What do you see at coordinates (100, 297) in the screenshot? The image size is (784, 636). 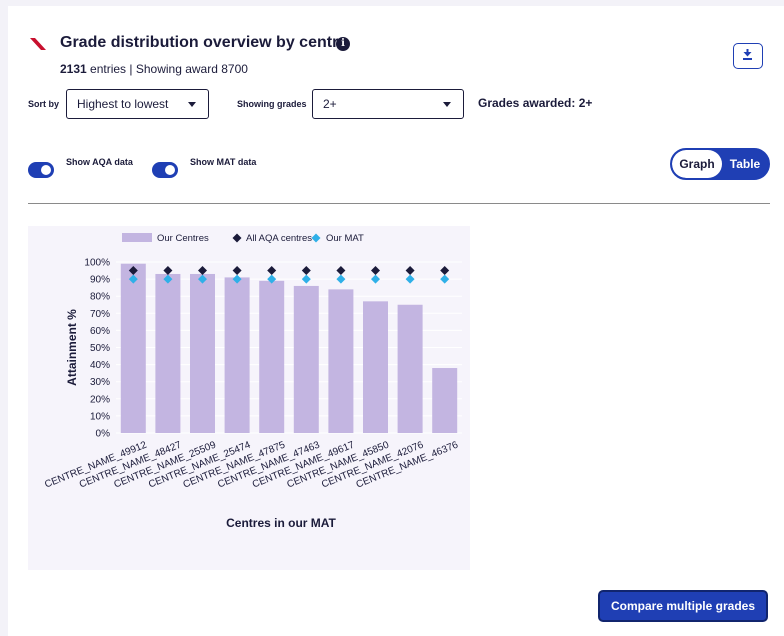 I see `y-tick-label: 80%` at bounding box center [100, 297].